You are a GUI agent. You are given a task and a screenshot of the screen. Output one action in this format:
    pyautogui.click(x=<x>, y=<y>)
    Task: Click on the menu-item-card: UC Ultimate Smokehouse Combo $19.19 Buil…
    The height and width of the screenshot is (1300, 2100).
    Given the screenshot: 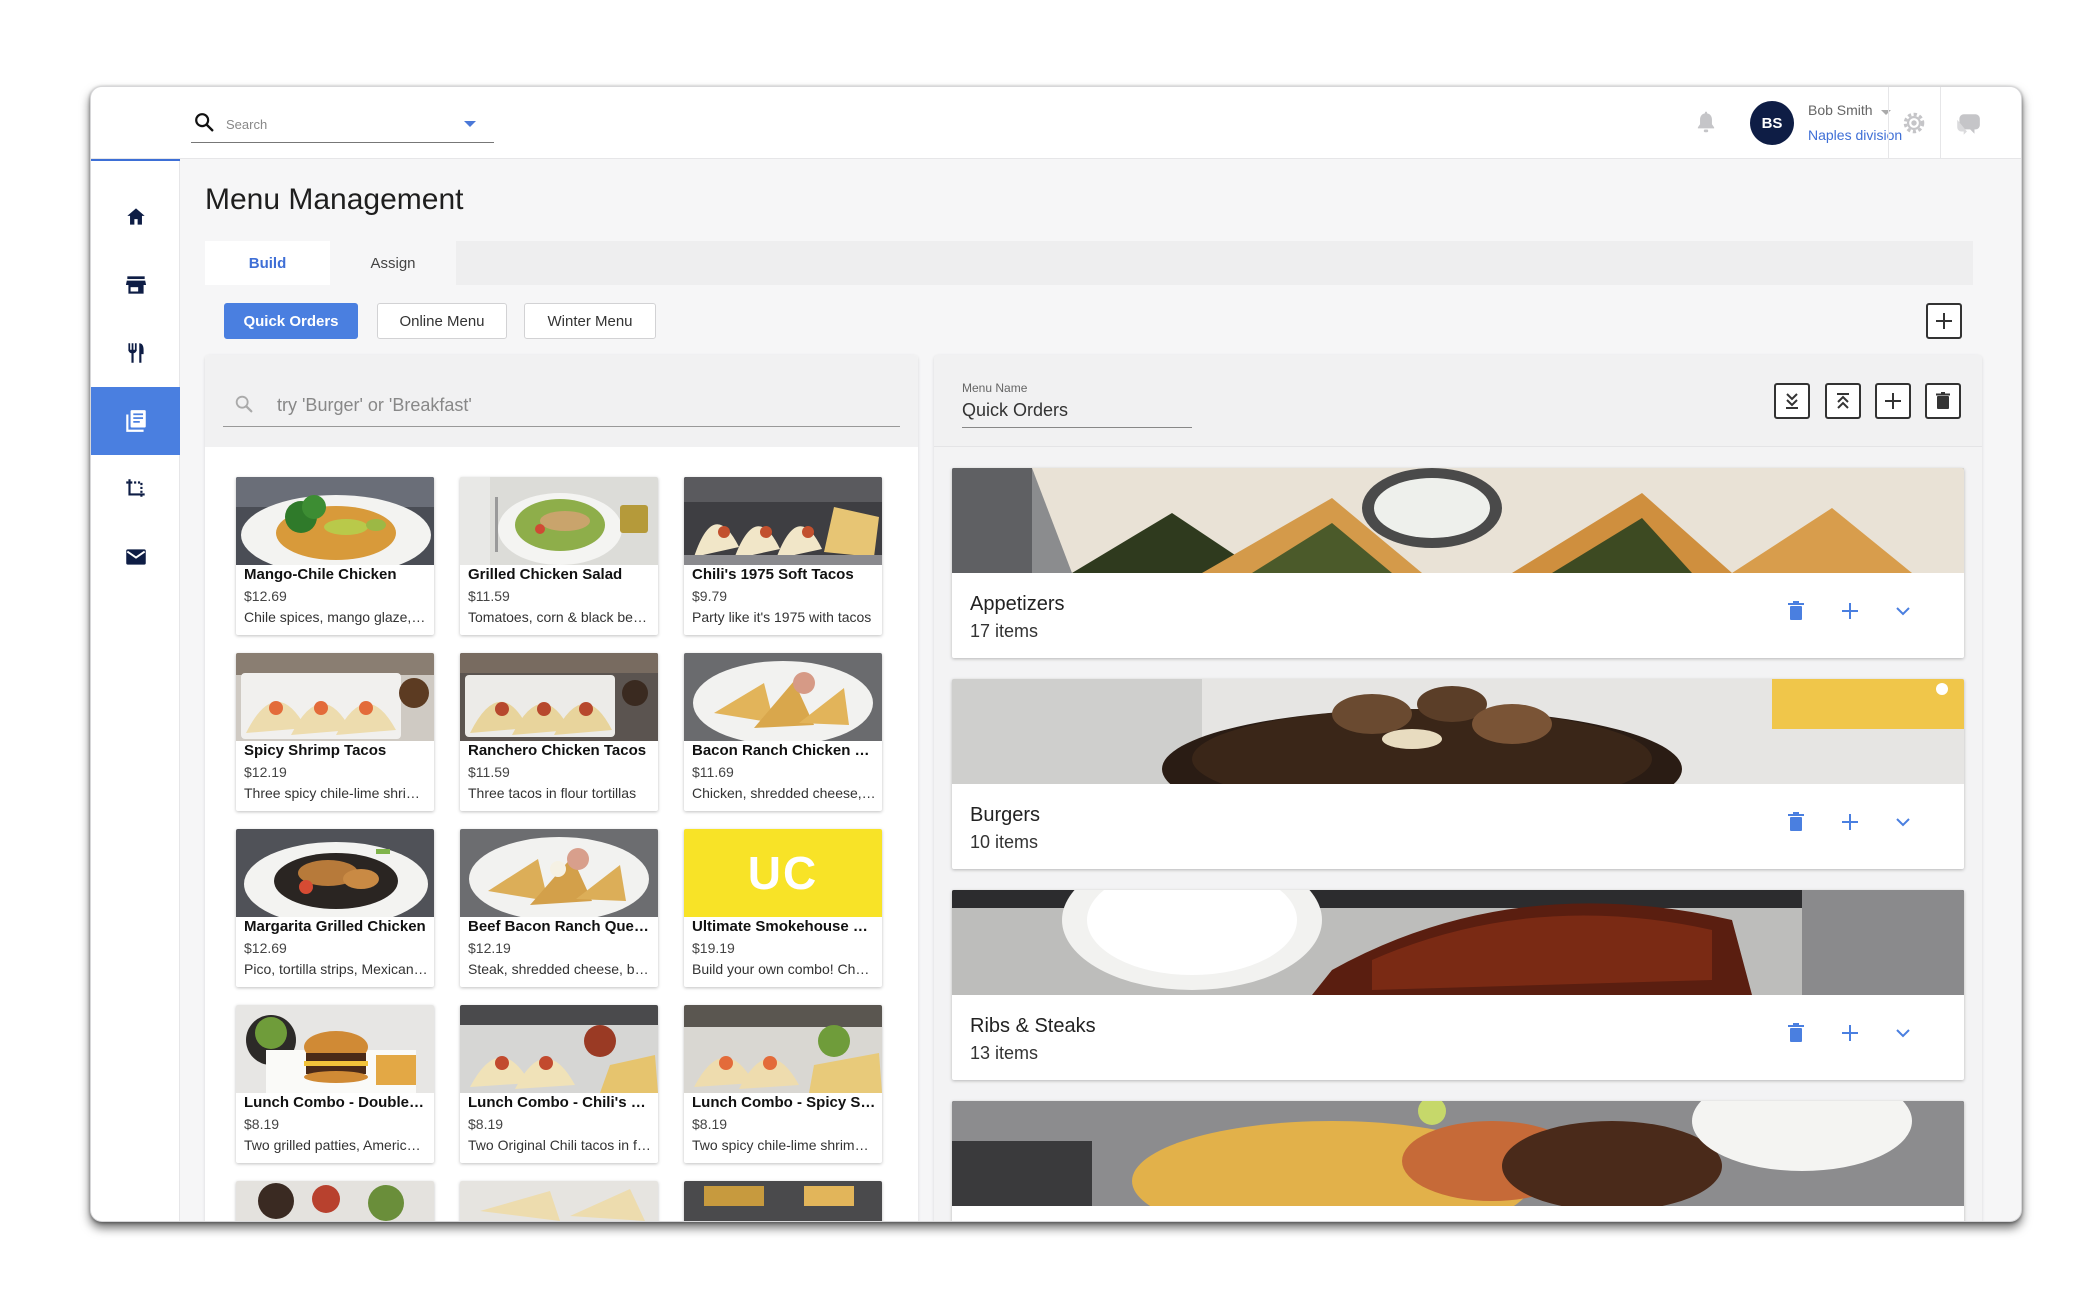 What is the action you would take?
    pyautogui.click(x=783, y=908)
    